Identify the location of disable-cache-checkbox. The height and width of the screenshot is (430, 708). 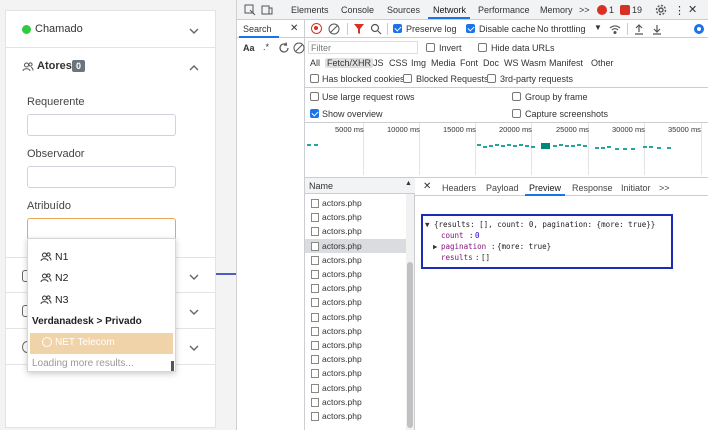
(470, 28).